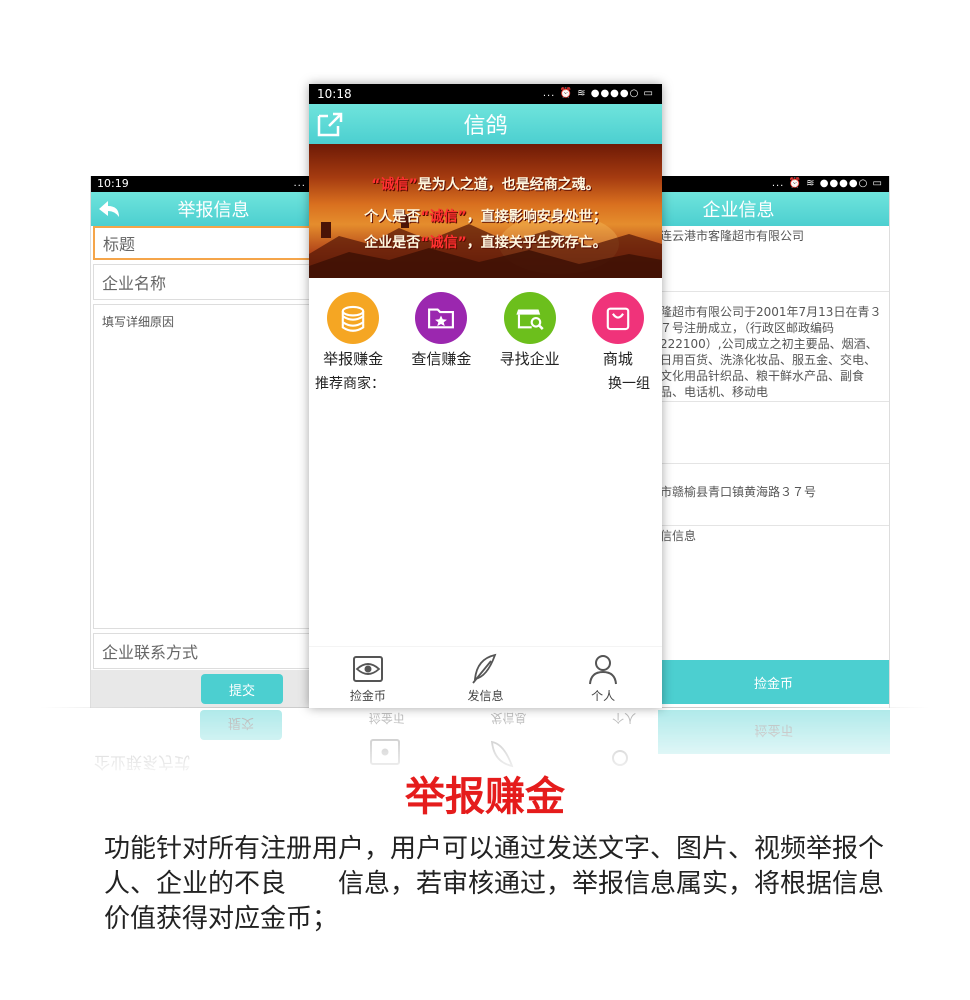  I want to click on feather-icon, so click(484, 668).